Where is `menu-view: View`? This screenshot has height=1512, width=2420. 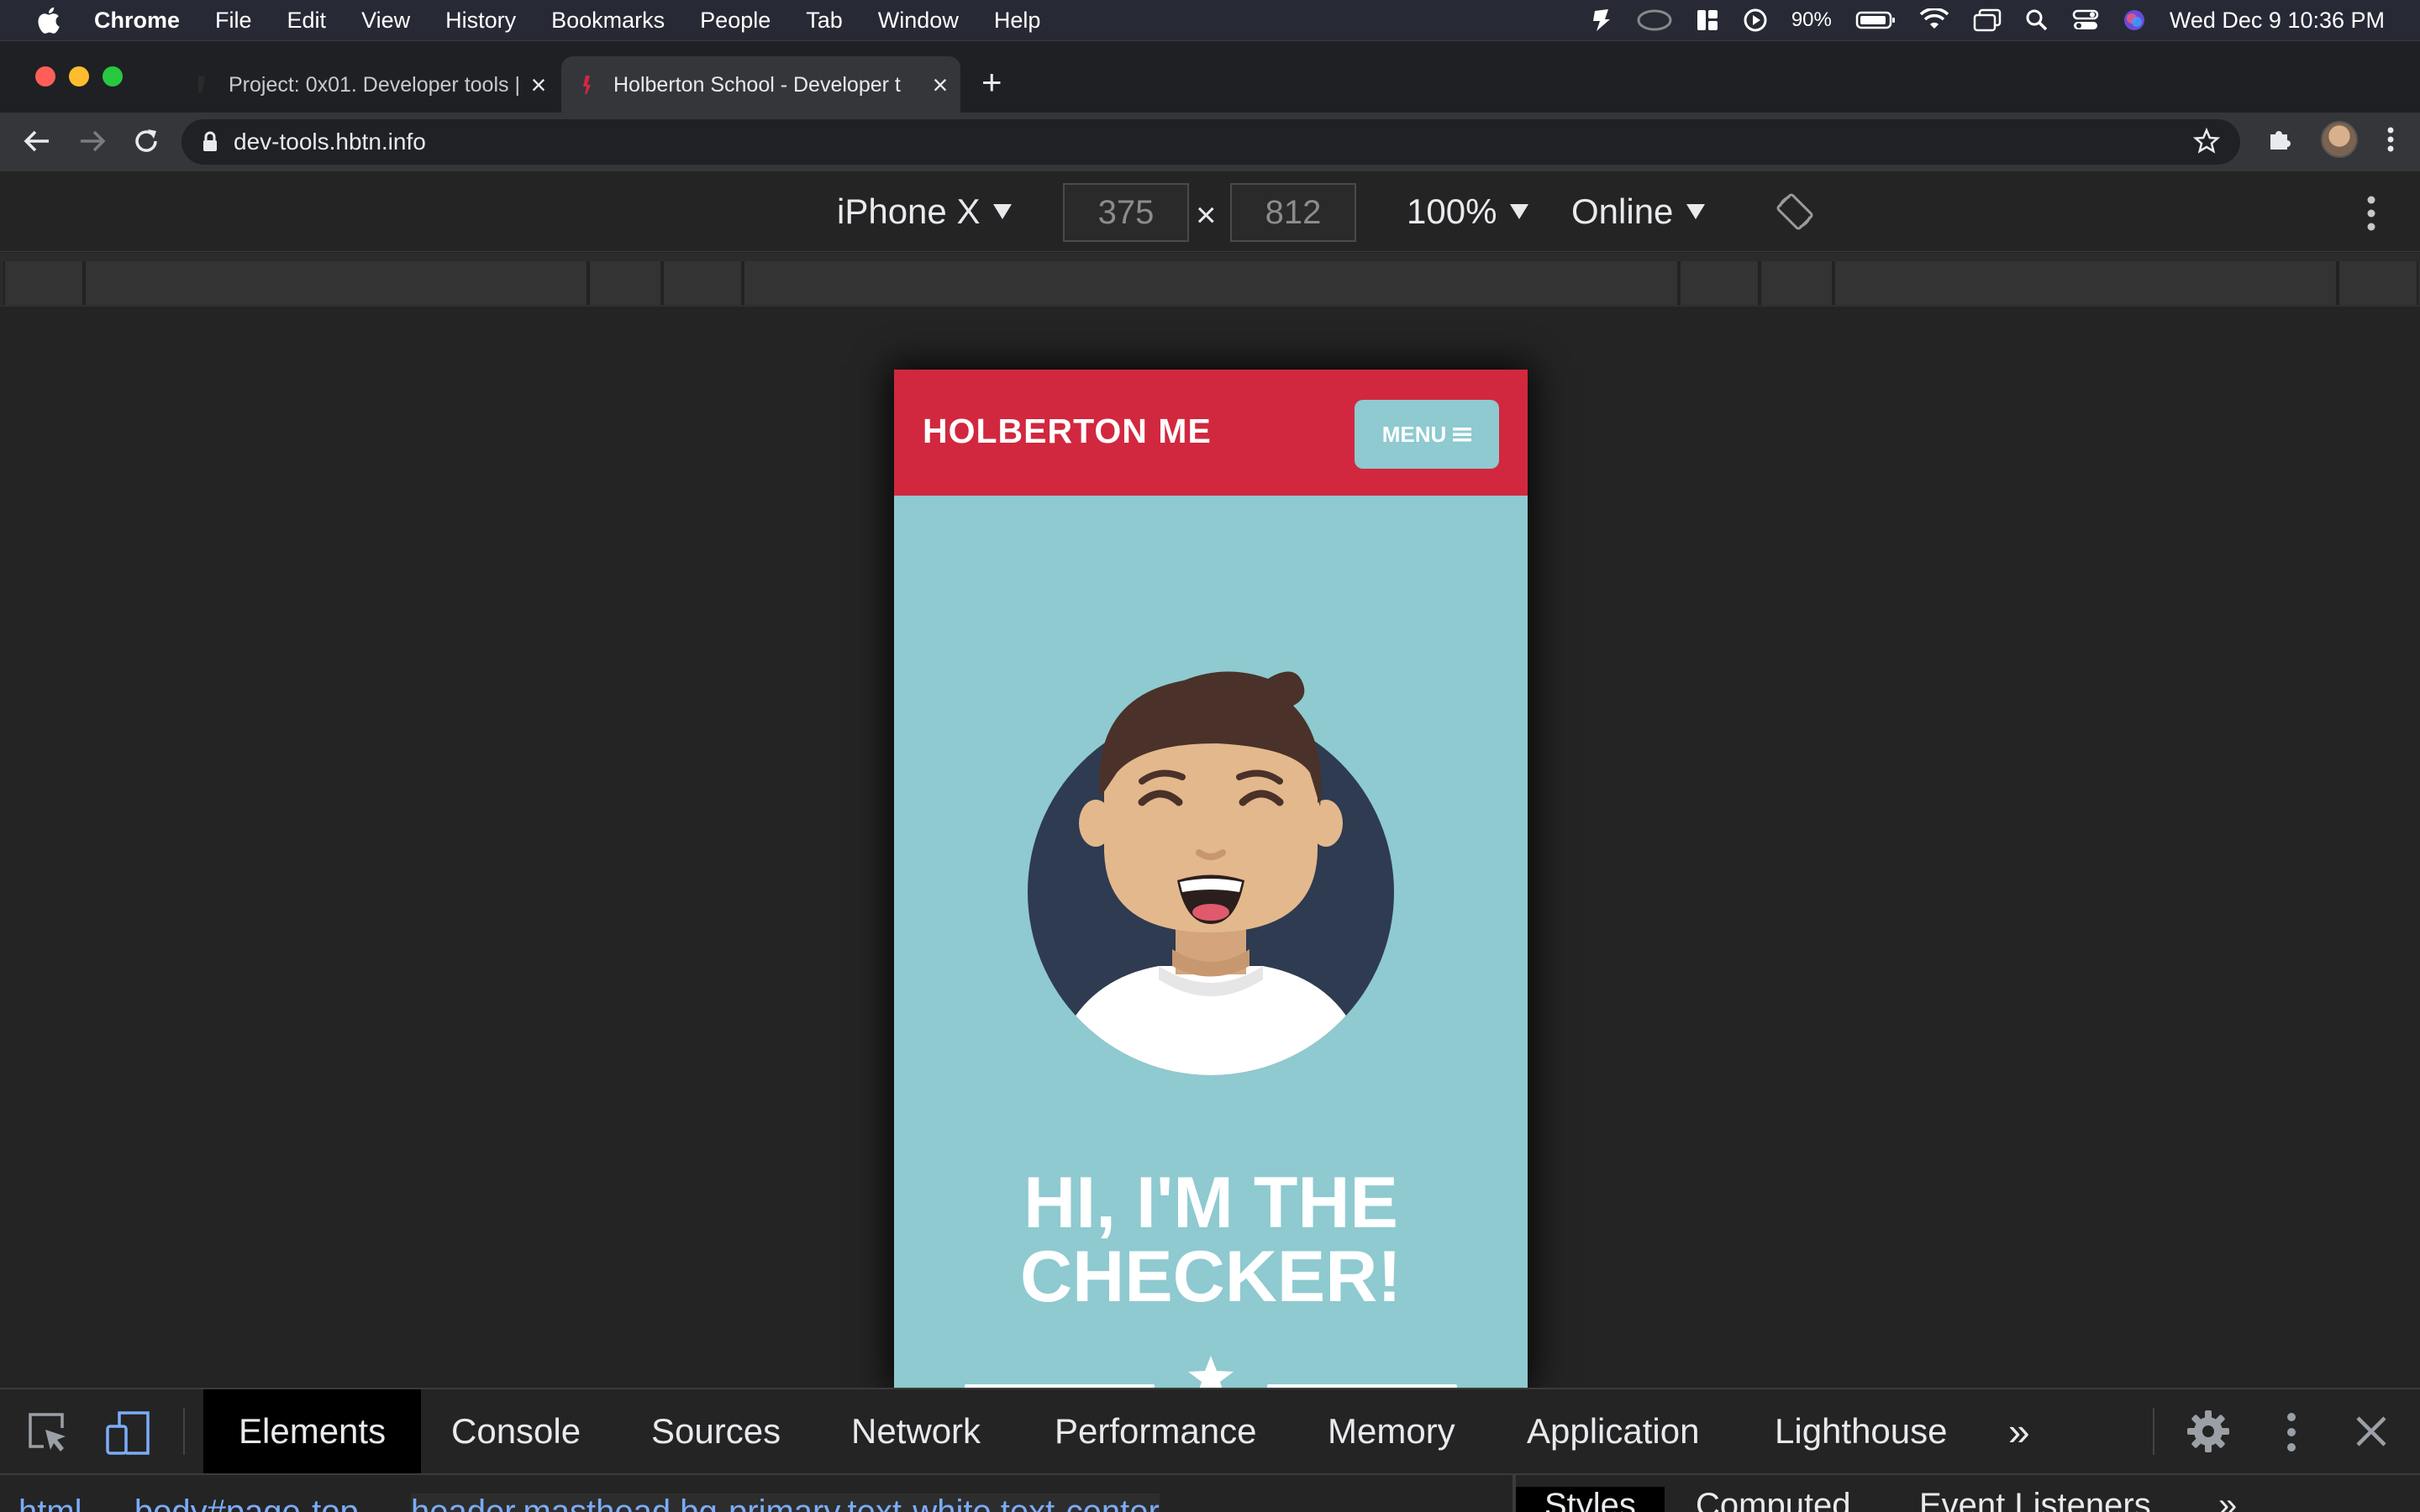 menu-view: View is located at coordinates (385, 21).